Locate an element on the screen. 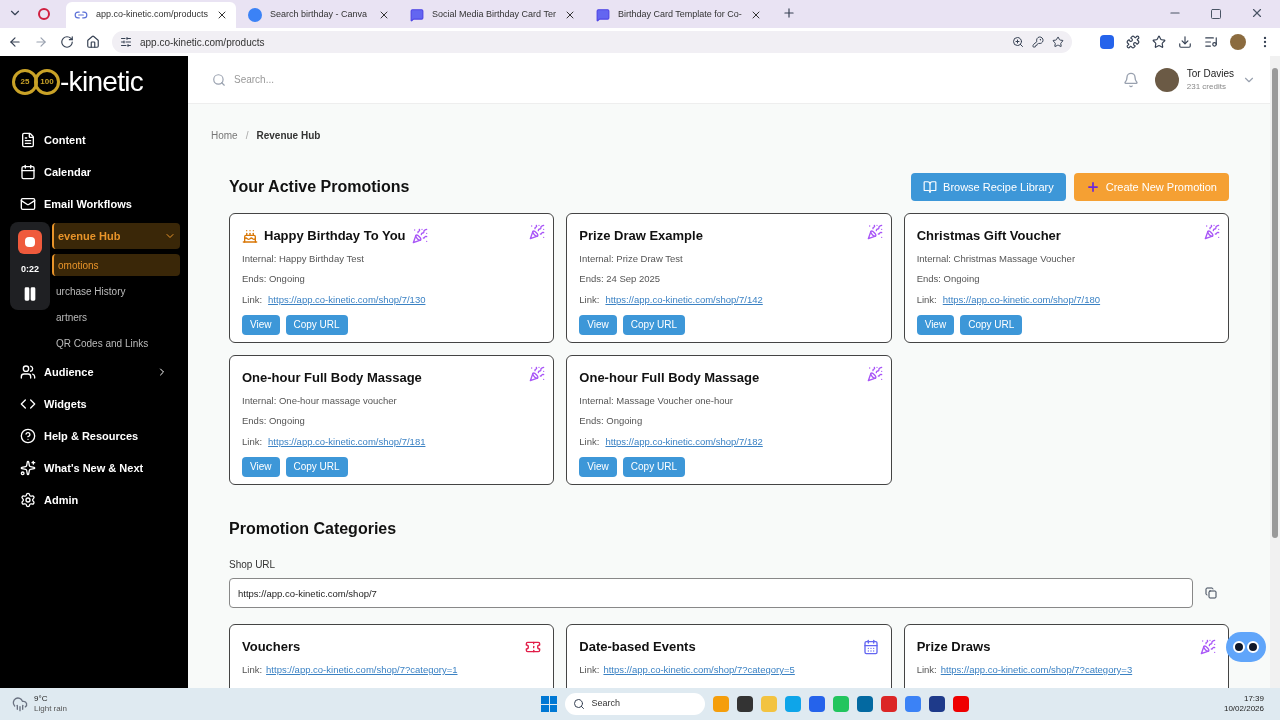 This screenshot has height=720, width=1280. internal-name: Internal: Prize Draw Test is located at coordinates (631, 259).